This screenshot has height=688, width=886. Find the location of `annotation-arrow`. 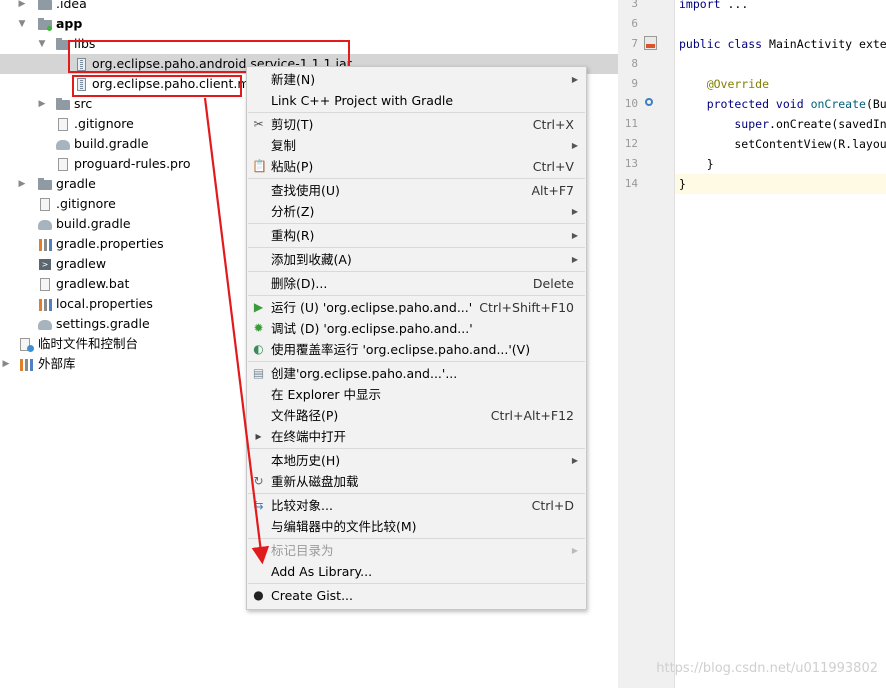

annotation-arrow is located at coordinates (236, 331).